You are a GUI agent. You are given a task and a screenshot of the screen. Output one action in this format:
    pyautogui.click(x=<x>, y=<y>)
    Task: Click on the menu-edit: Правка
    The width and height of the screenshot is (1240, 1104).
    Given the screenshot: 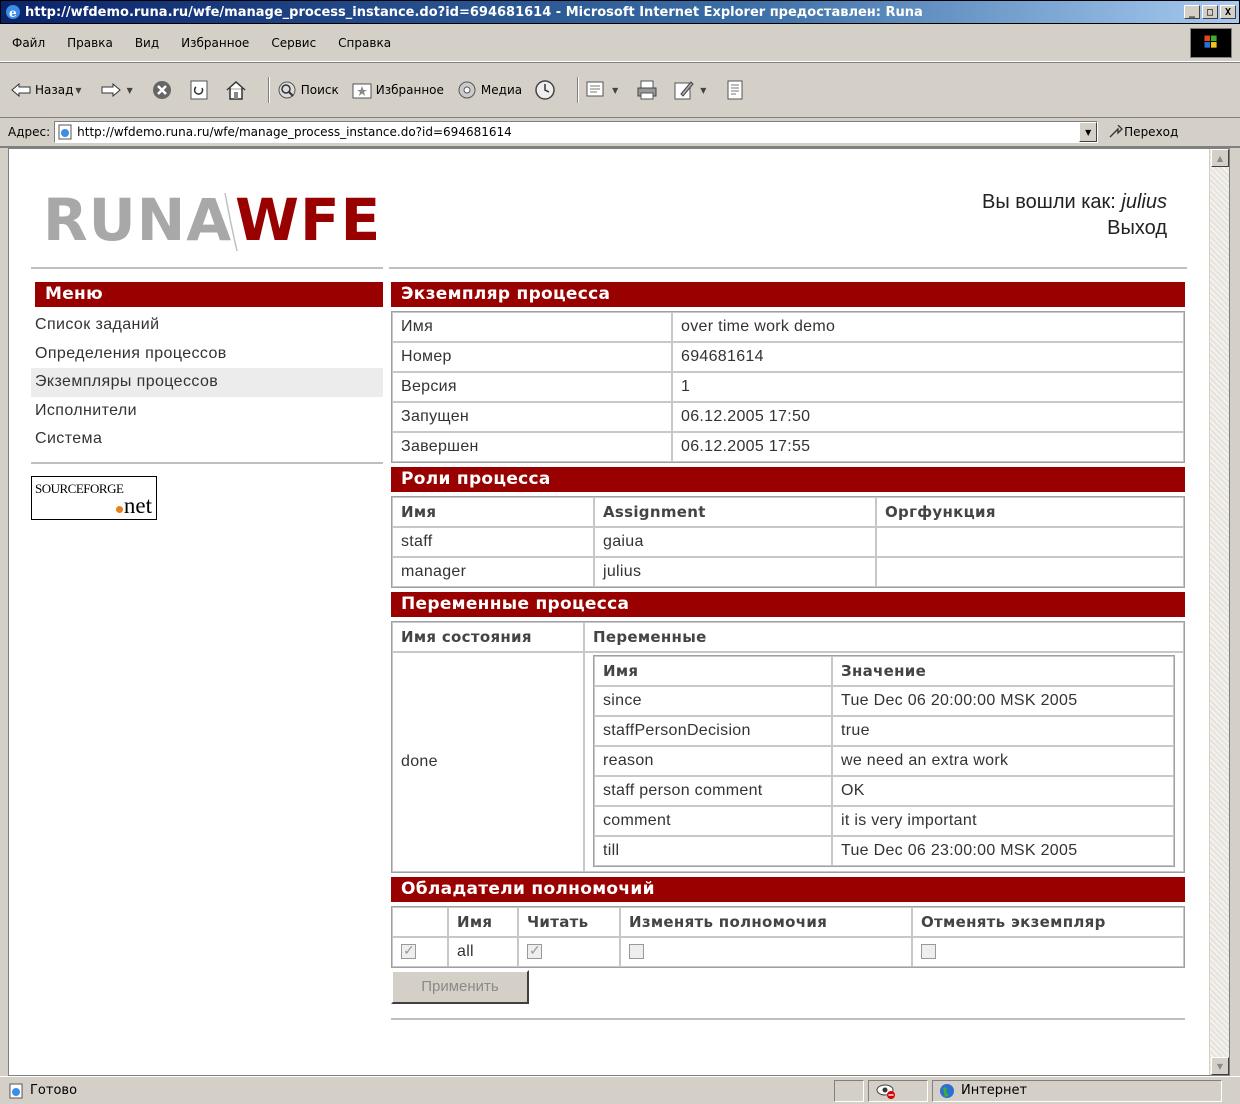 What is the action you would take?
    pyautogui.click(x=90, y=43)
    